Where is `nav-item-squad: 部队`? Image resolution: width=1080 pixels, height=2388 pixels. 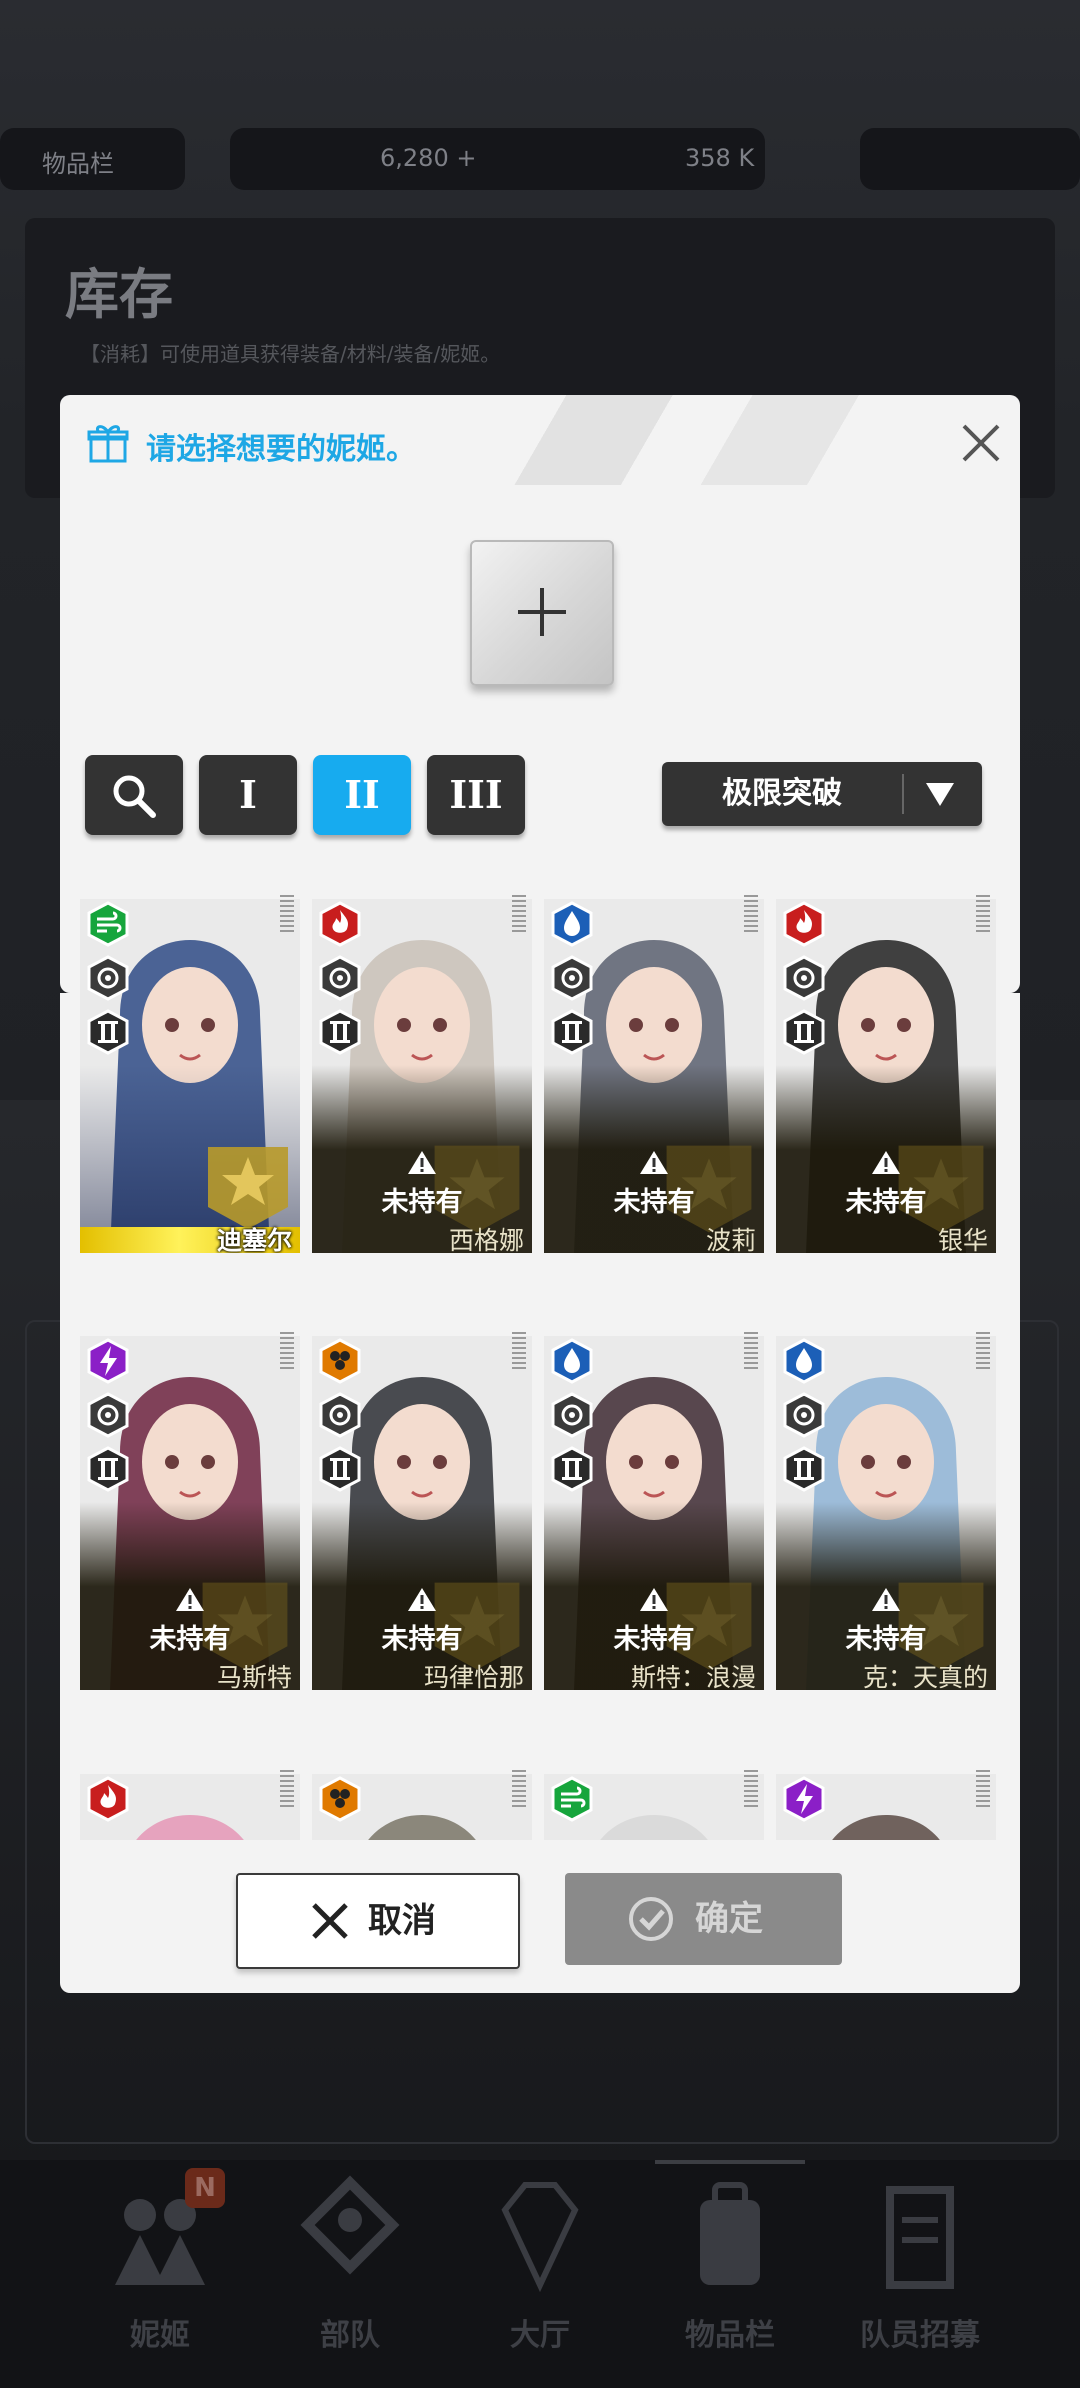
nav-item-squad: 部队 is located at coordinates (350, 2270).